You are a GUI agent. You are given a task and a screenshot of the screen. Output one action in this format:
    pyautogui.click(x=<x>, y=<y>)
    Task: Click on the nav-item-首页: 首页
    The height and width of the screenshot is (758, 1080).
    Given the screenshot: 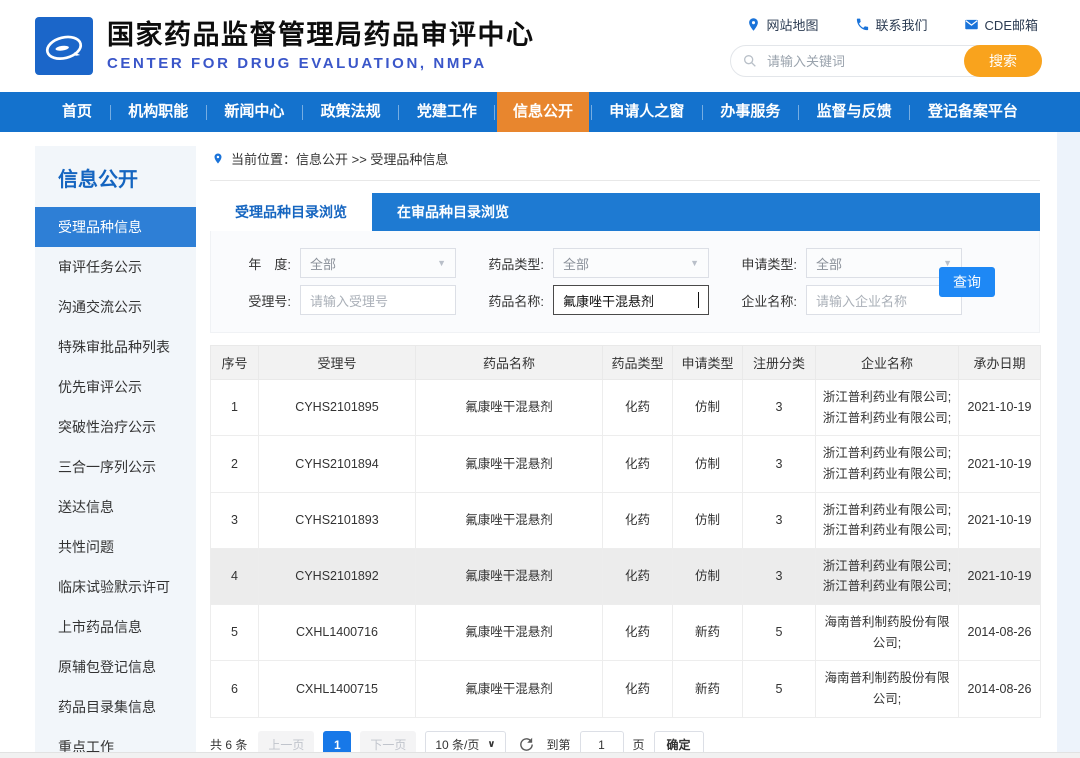 What is the action you would take?
    pyautogui.click(x=77, y=112)
    